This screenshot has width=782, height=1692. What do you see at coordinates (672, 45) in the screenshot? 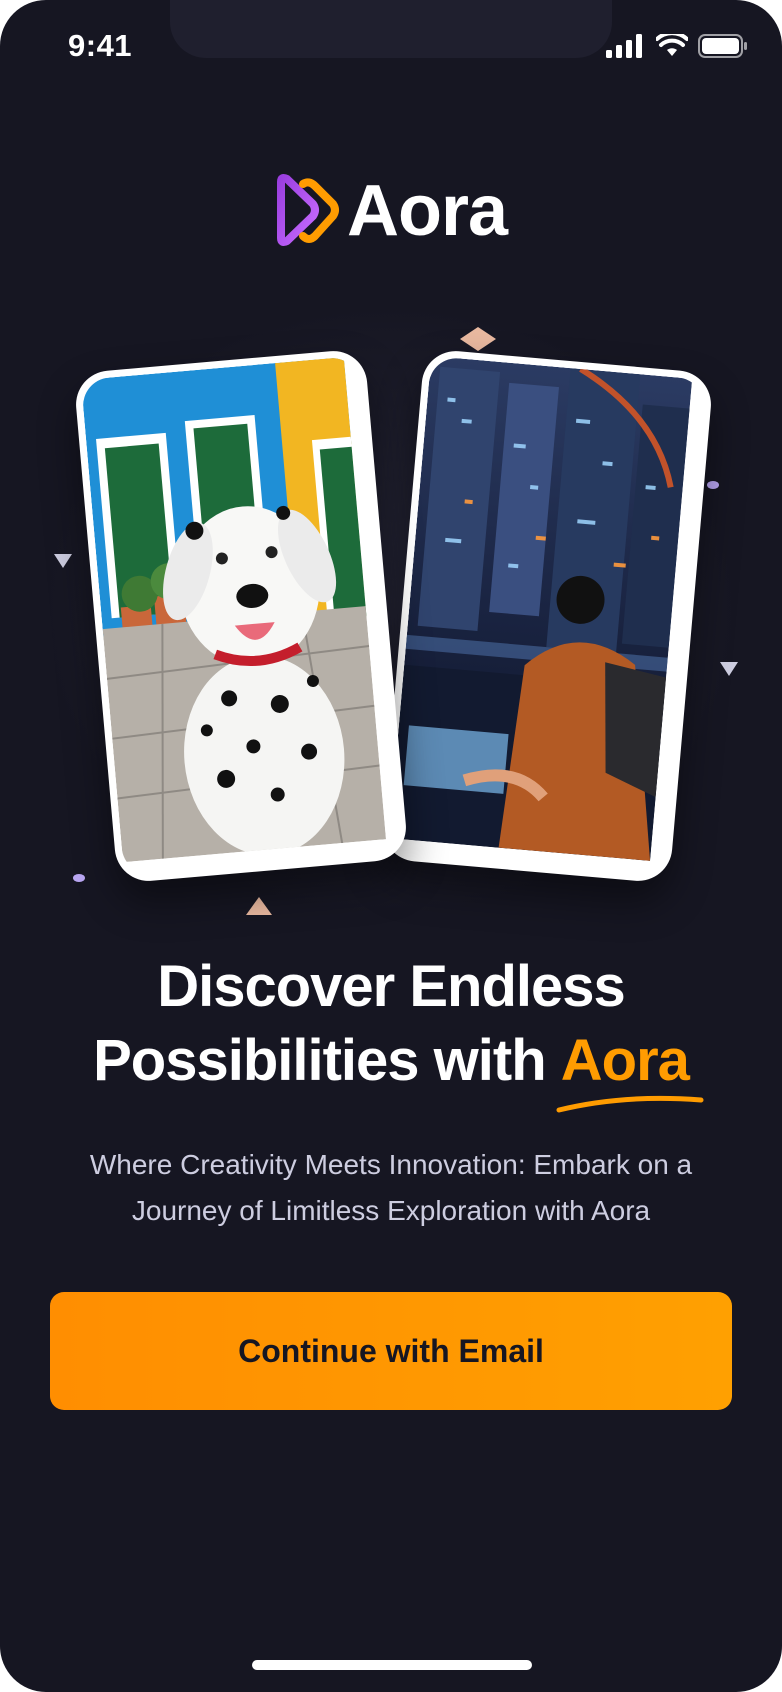
I see `wifi-icon` at bounding box center [672, 45].